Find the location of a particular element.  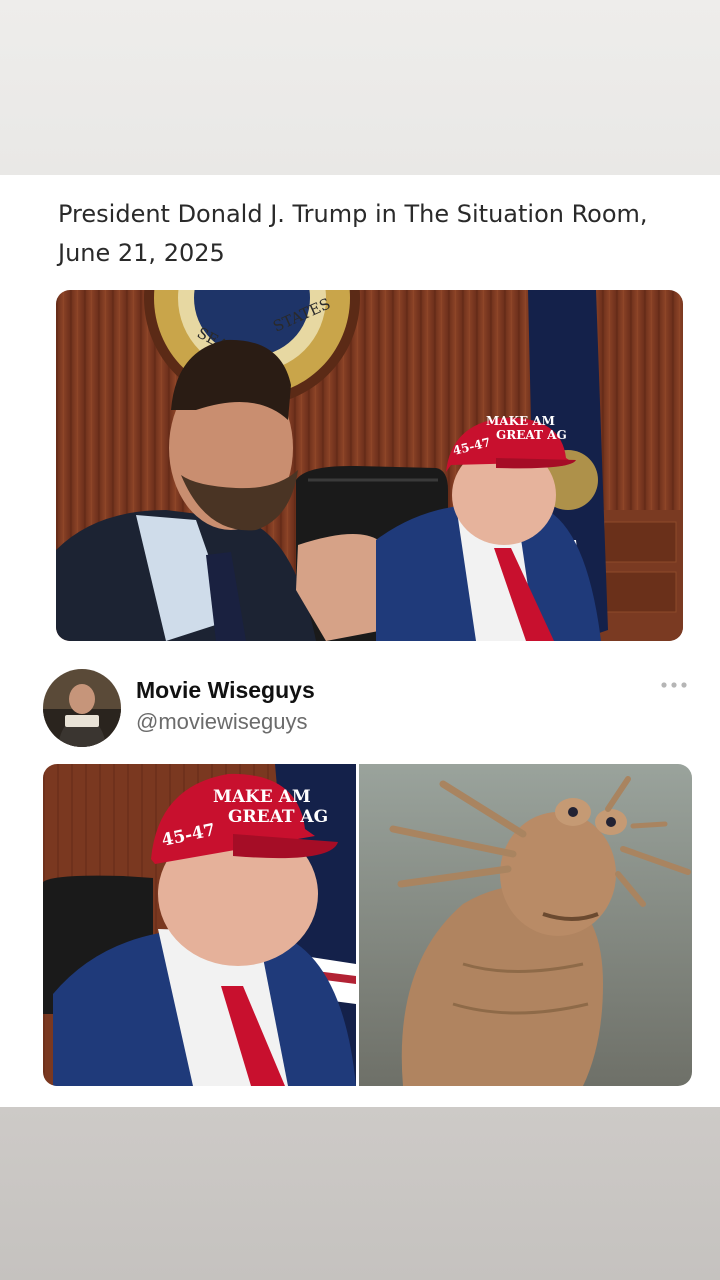

author-name: Movie Wiseguys is located at coordinates (225, 690).